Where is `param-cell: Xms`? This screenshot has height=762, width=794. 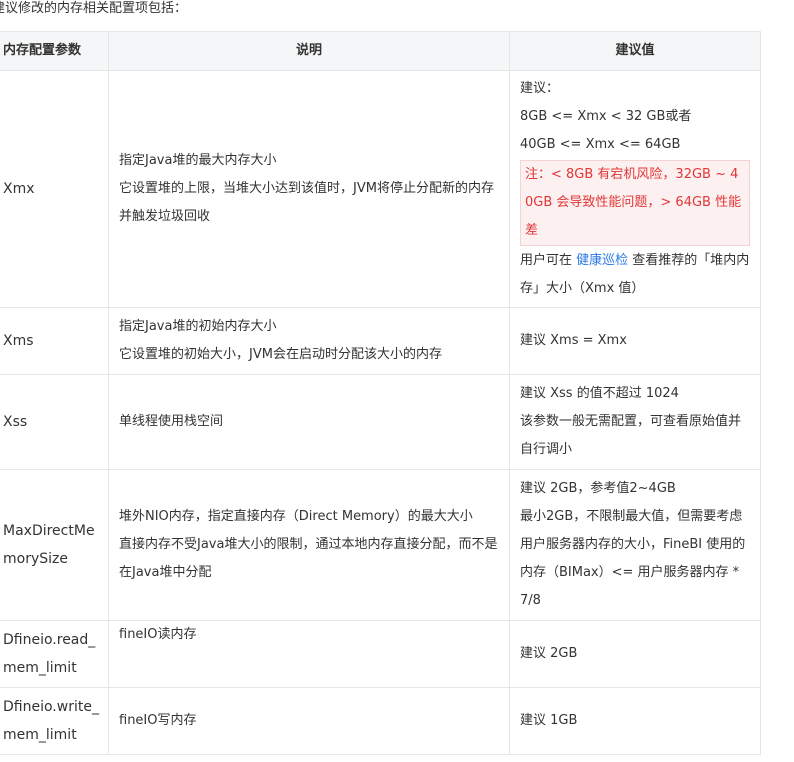
param-cell: Xms is located at coordinates (54, 341).